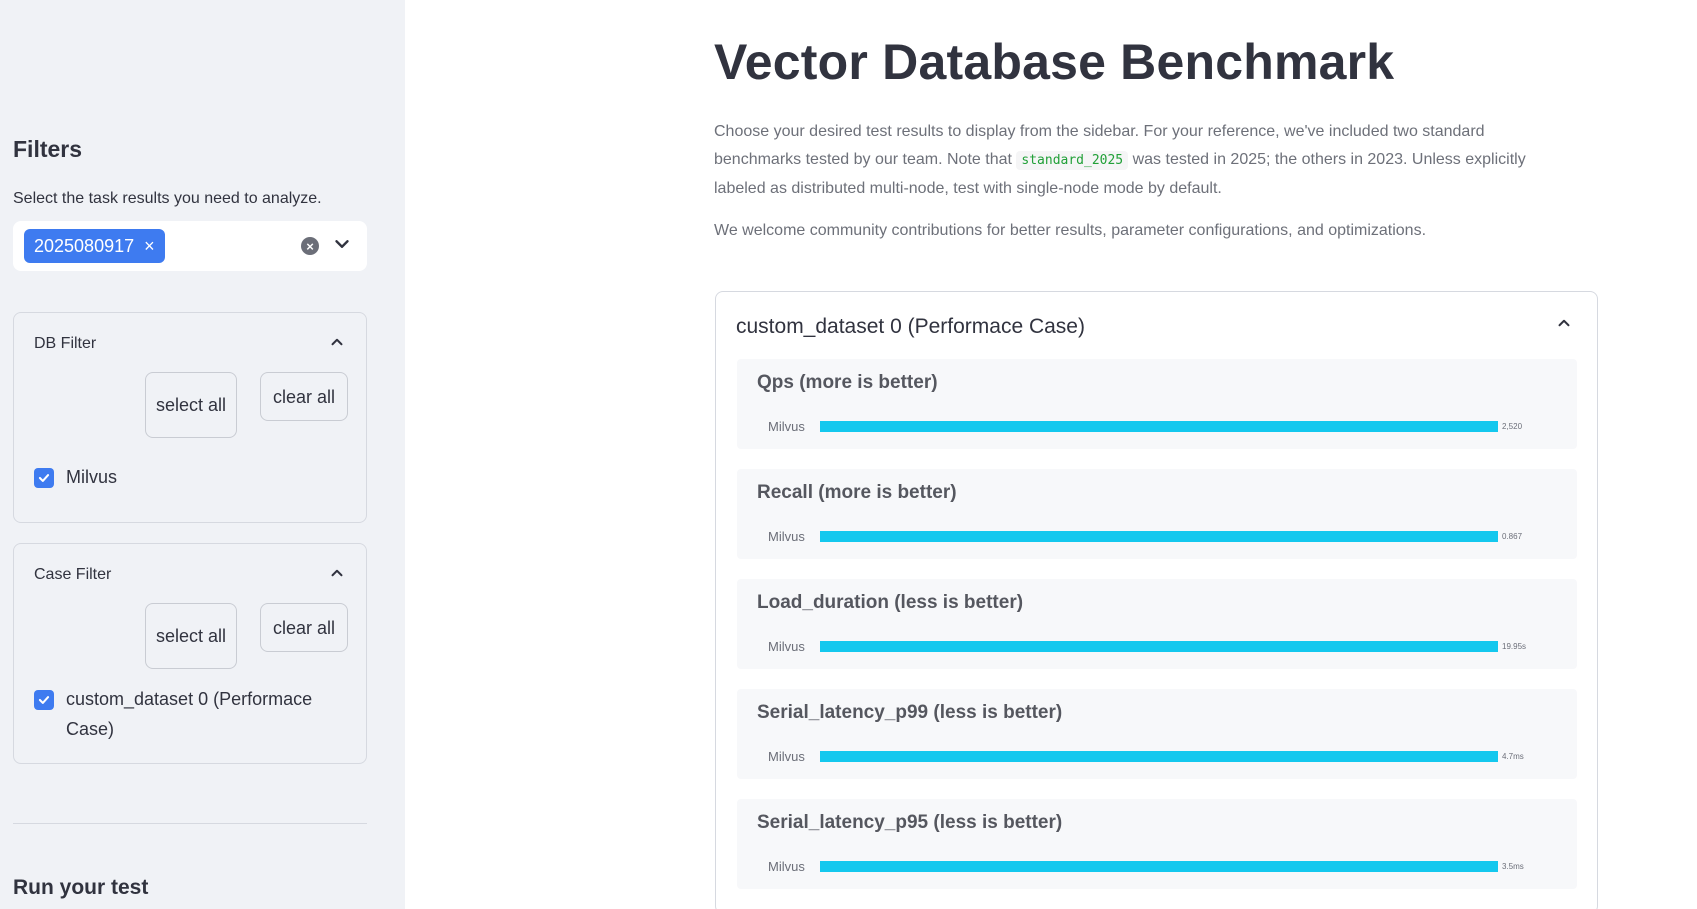 Image resolution: width=1697 pixels, height=909 pixels. Describe the element at coordinates (189, 714) in the screenshot. I see `case-option-label: custom_dataset 0 (Performace Case)` at that location.